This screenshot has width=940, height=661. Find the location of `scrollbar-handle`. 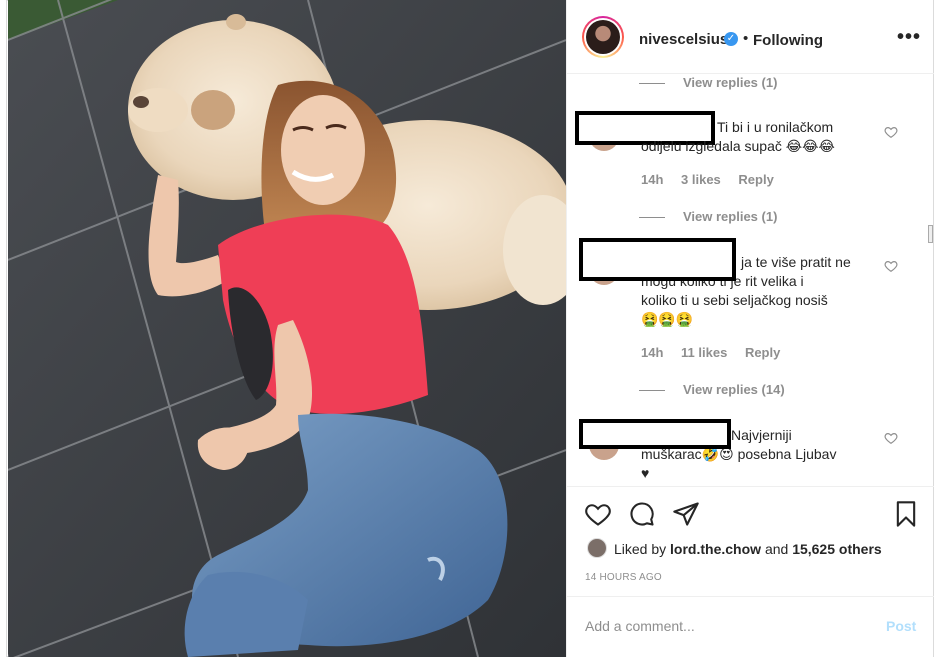

scrollbar-handle is located at coordinates (930, 234).